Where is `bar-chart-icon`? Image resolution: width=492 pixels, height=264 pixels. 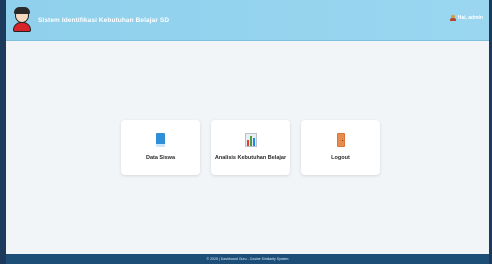
bar-chart-icon is located at coordinates (251, 140).